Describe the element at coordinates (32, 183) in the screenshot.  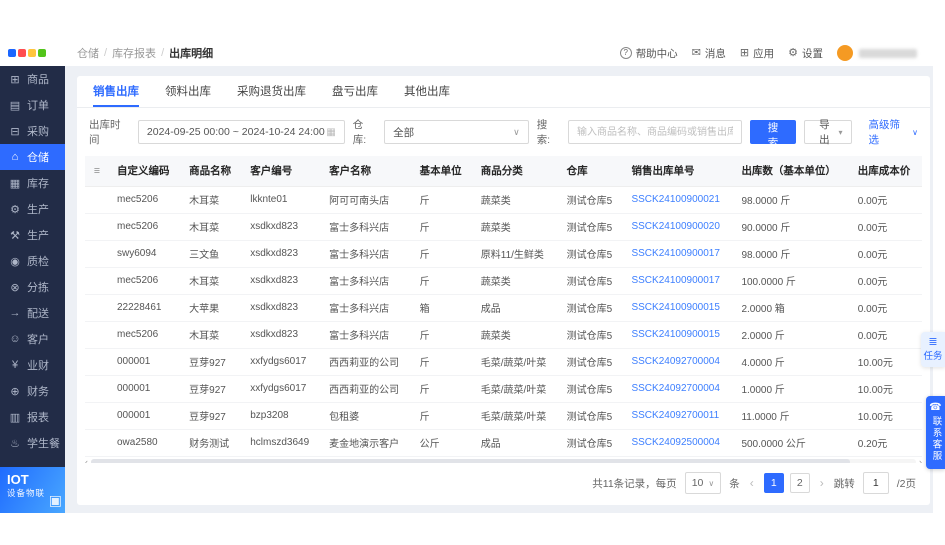
I see `sidebar-item-库存: ▦ 库存` at that location.